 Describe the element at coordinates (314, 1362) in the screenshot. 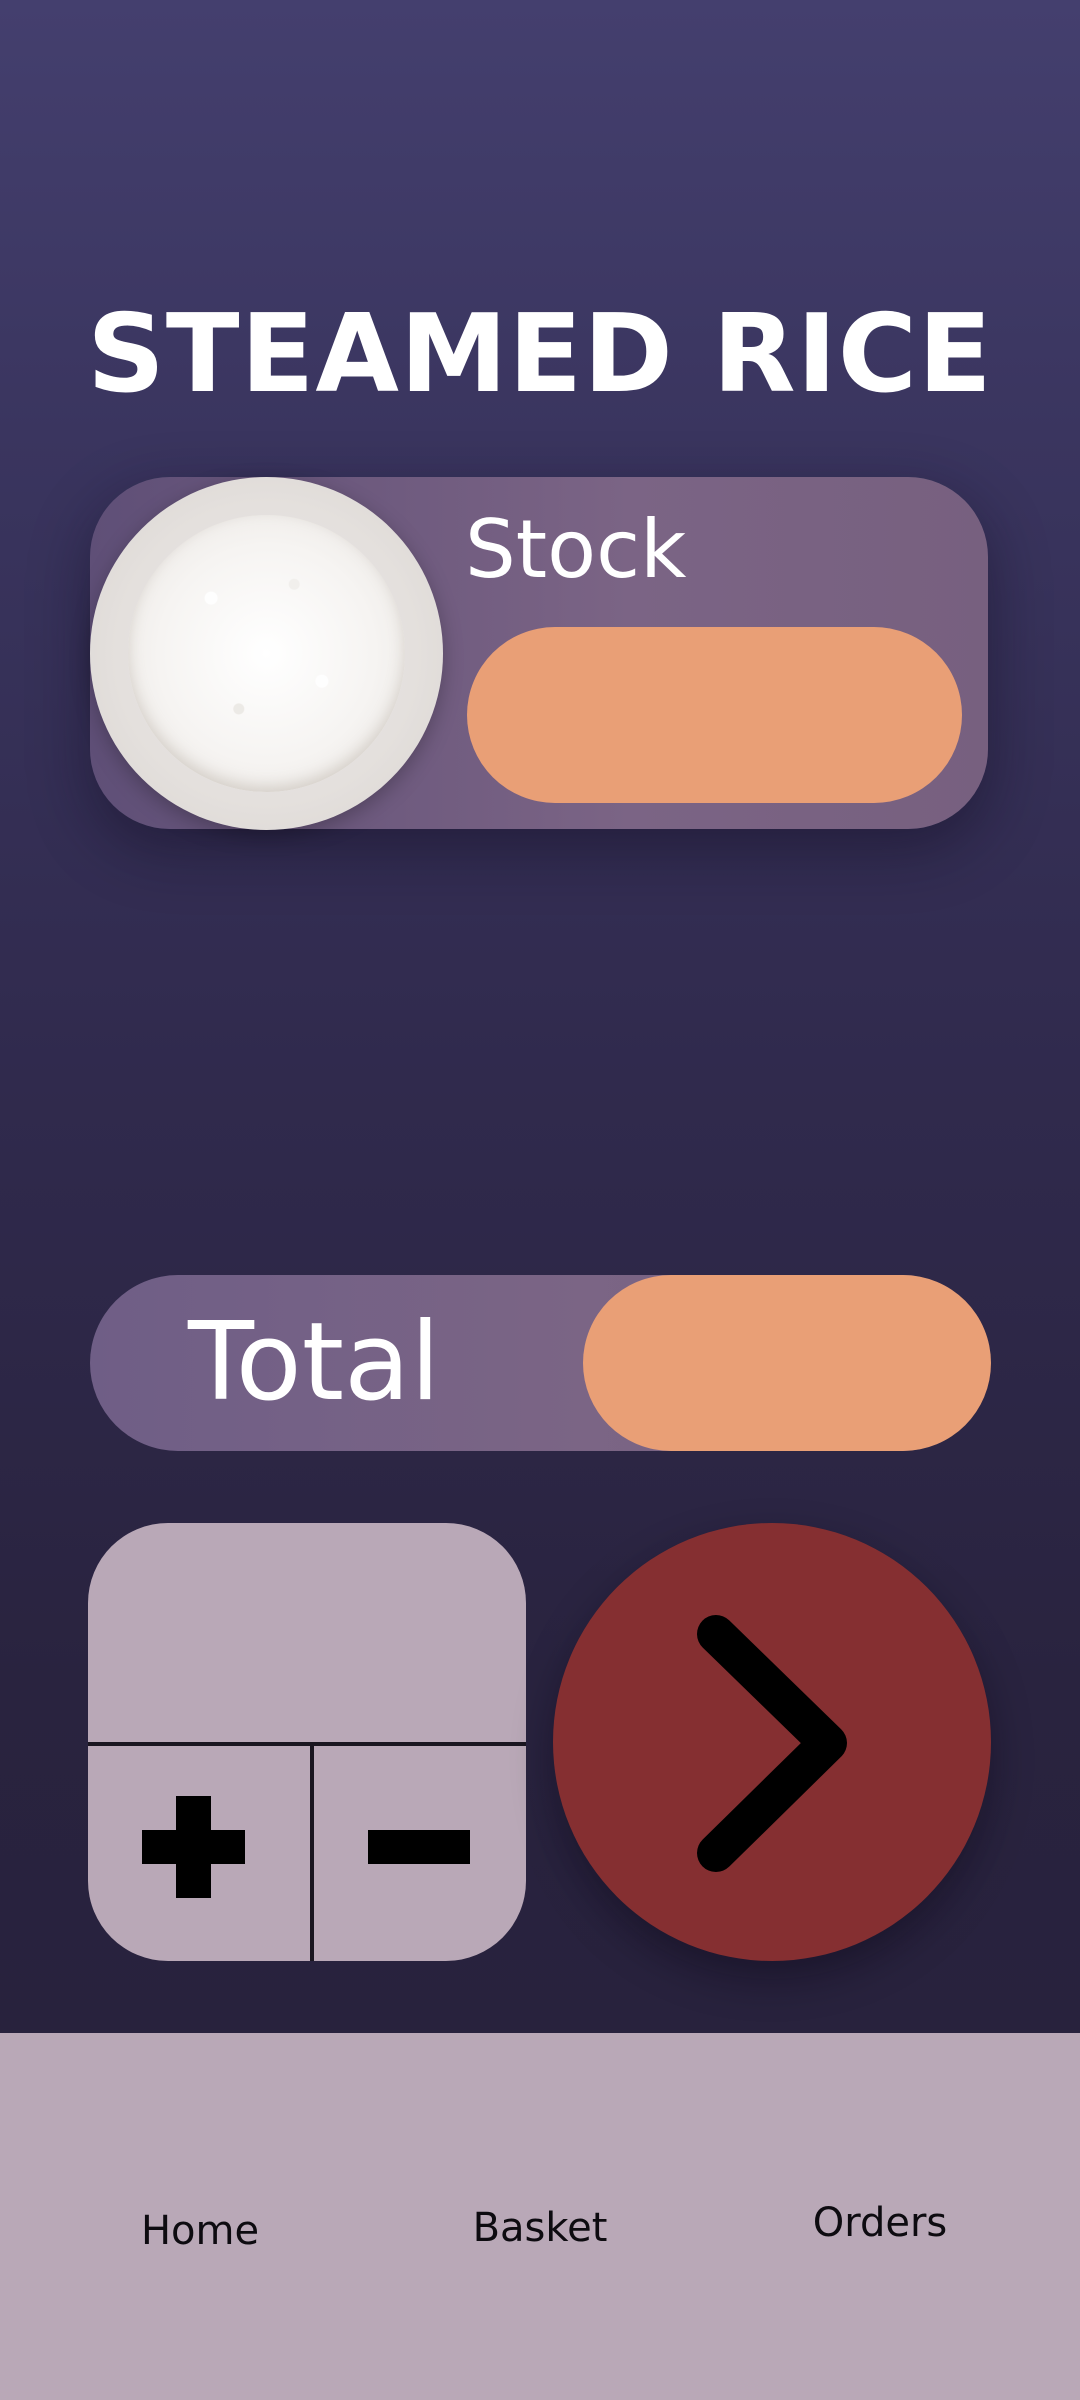

I see `total-label: Total` at that location.